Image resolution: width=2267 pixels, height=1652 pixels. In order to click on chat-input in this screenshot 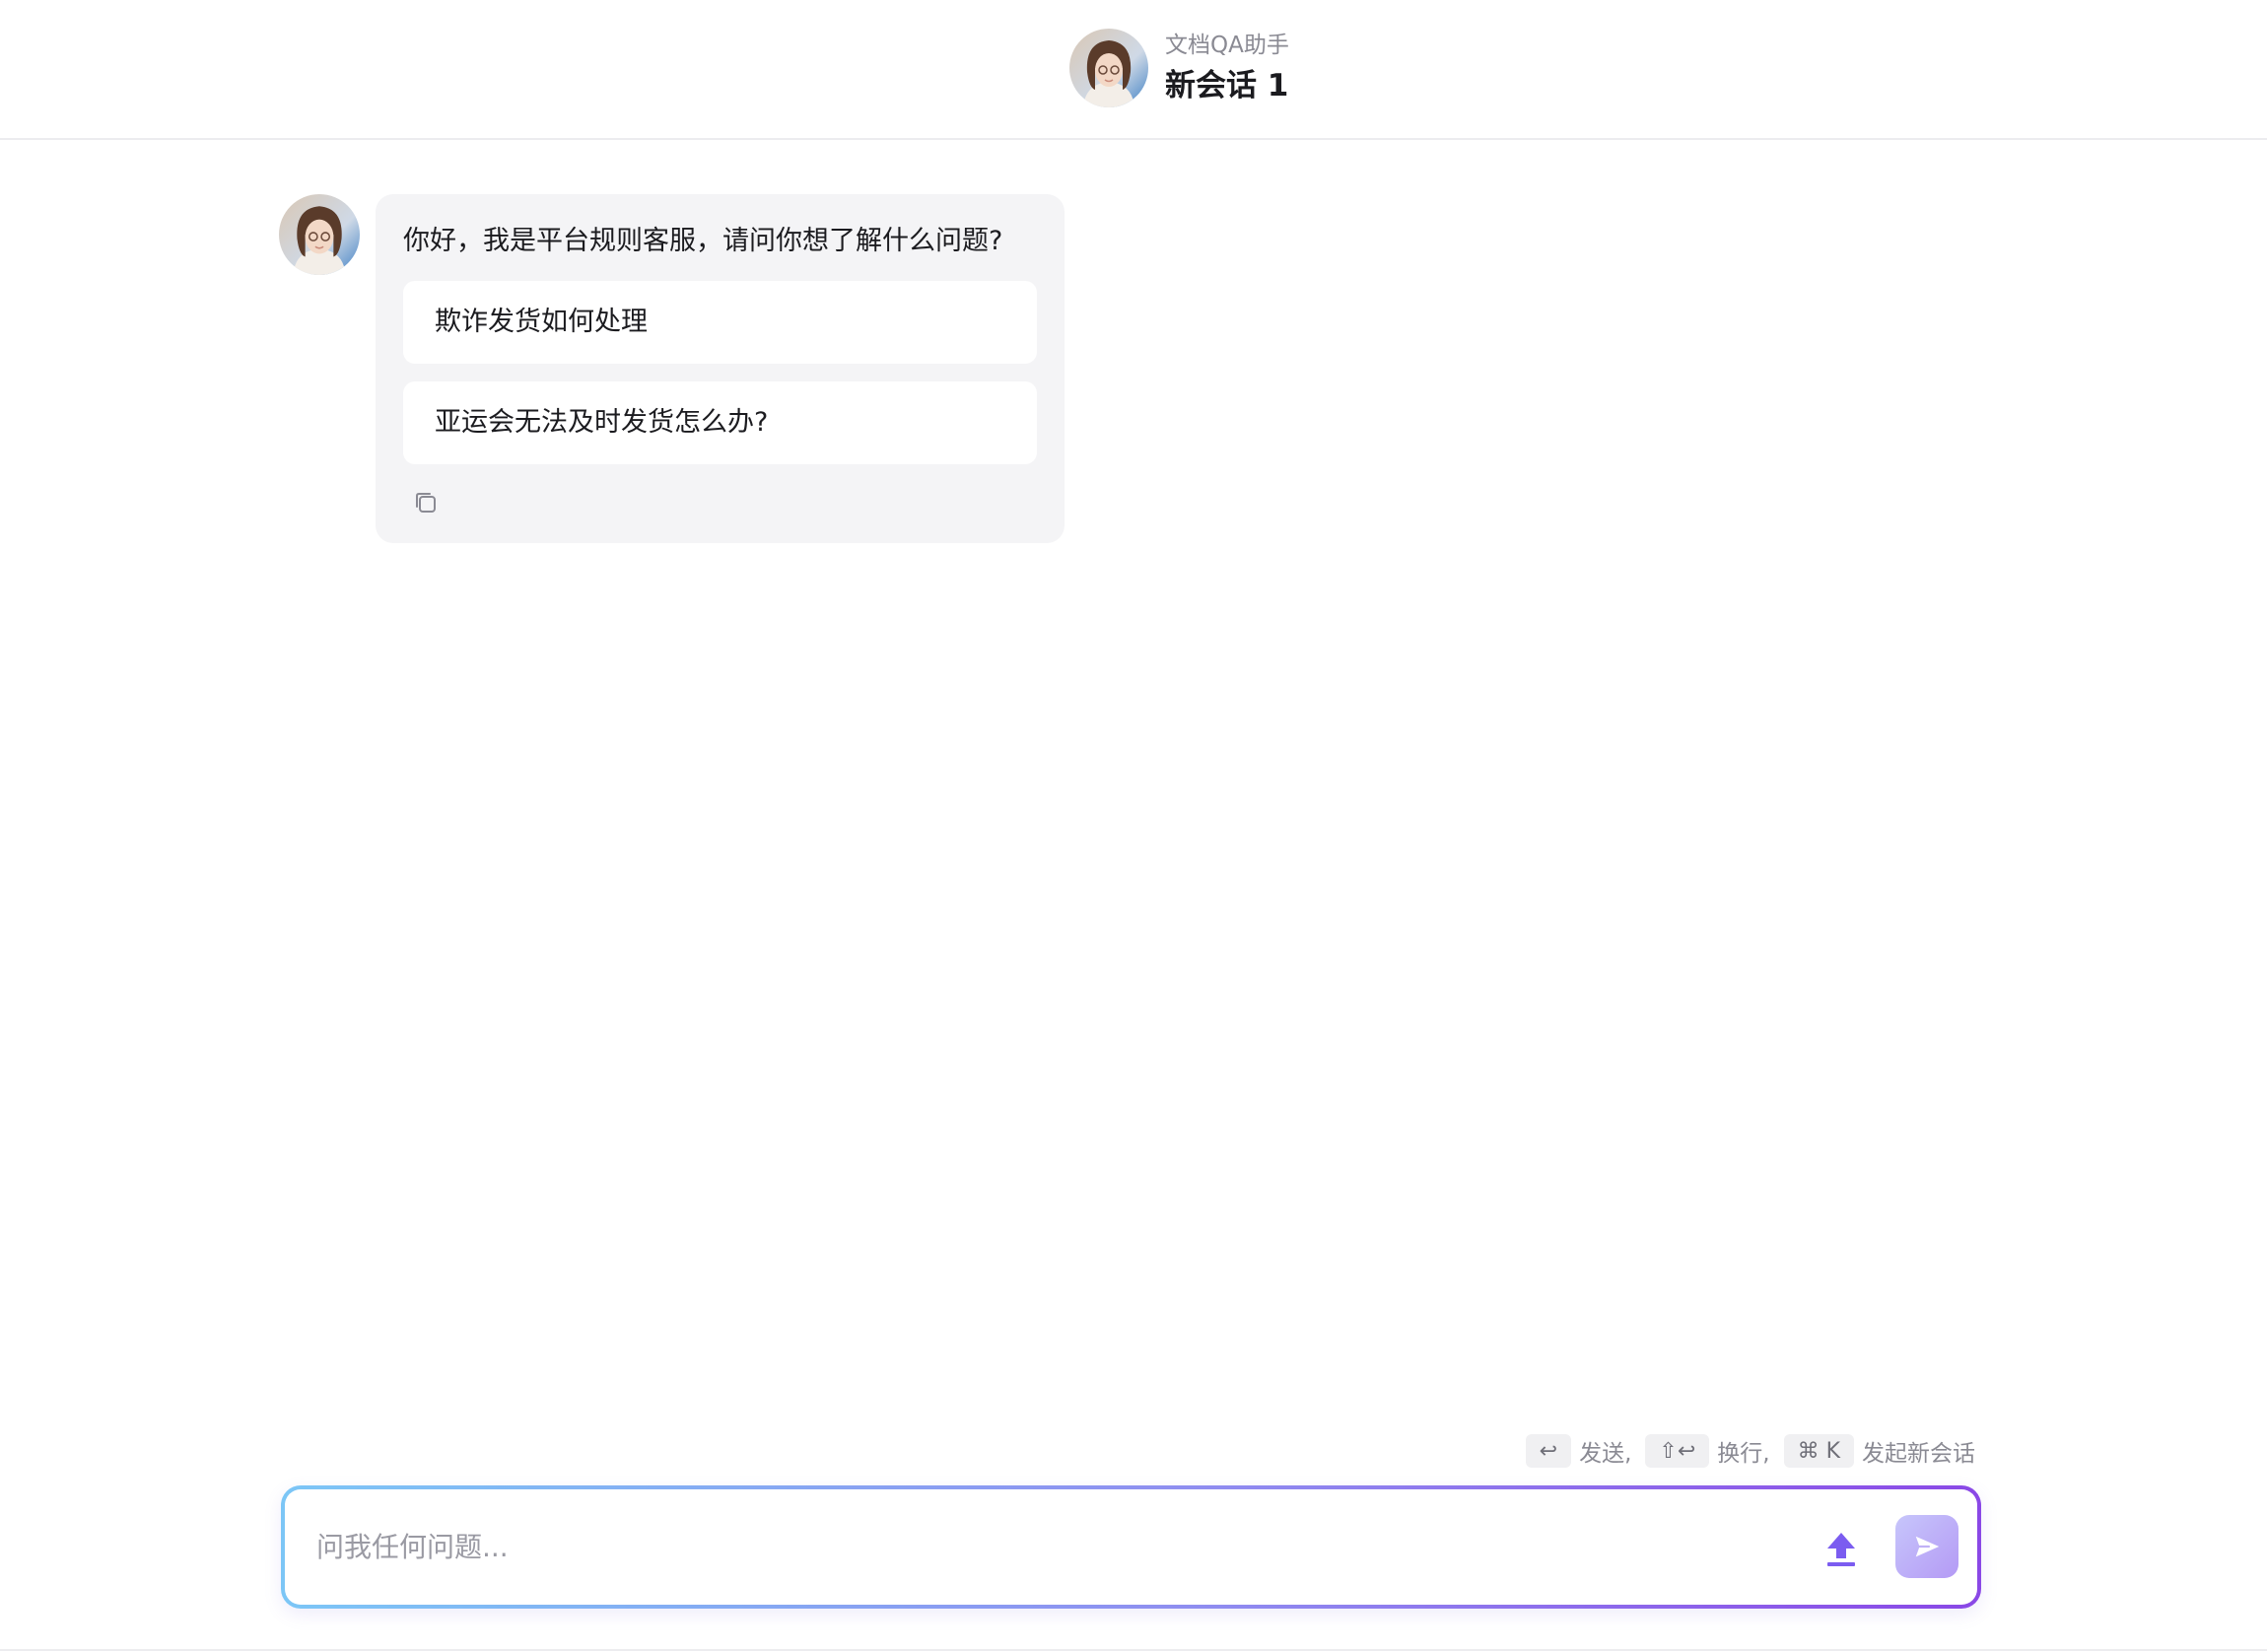, I will do `click(1029, 1547)`.